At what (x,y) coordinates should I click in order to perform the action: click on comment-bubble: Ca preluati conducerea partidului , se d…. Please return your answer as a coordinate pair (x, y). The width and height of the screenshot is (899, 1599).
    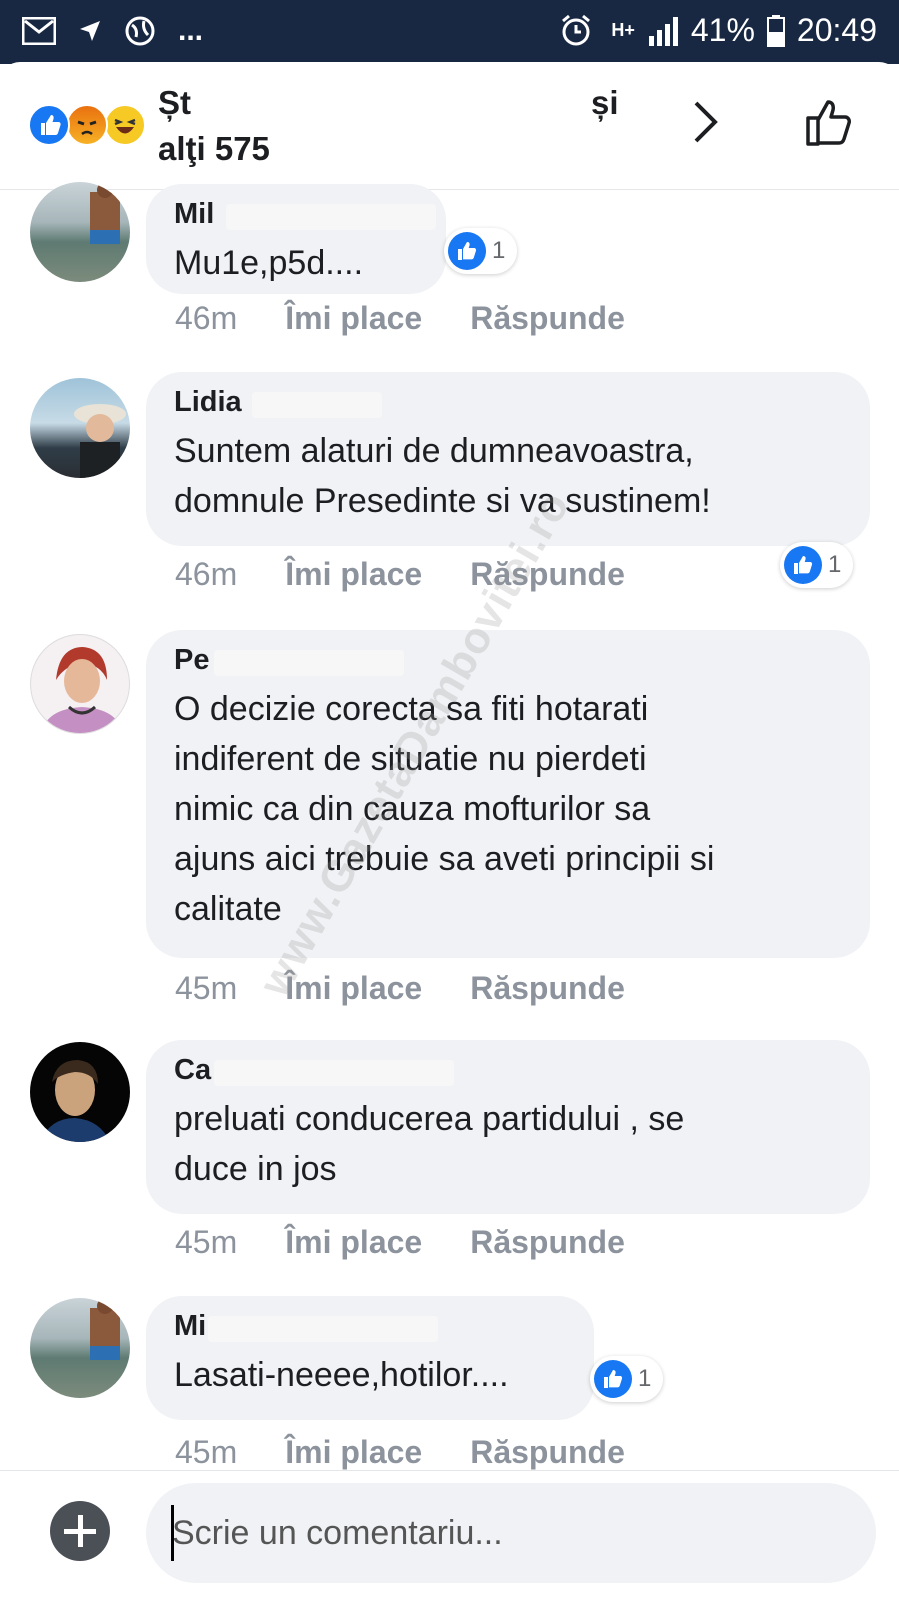
    Looking at the image, I should click on (508, 1127).